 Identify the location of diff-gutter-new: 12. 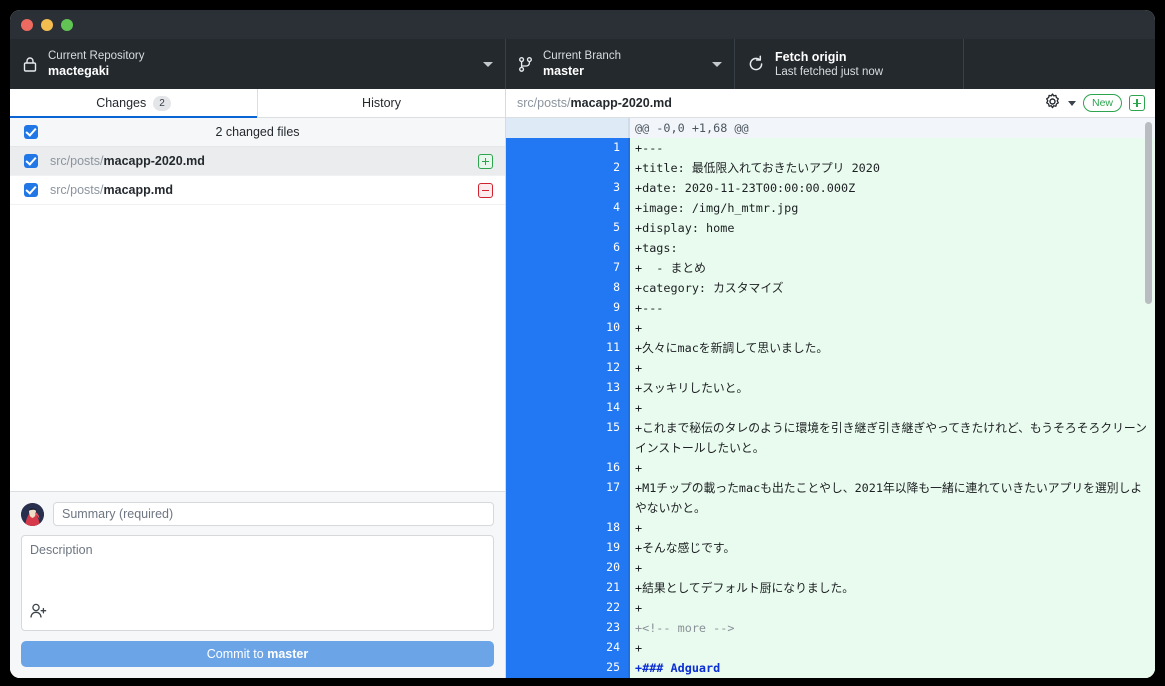
(598, 368).